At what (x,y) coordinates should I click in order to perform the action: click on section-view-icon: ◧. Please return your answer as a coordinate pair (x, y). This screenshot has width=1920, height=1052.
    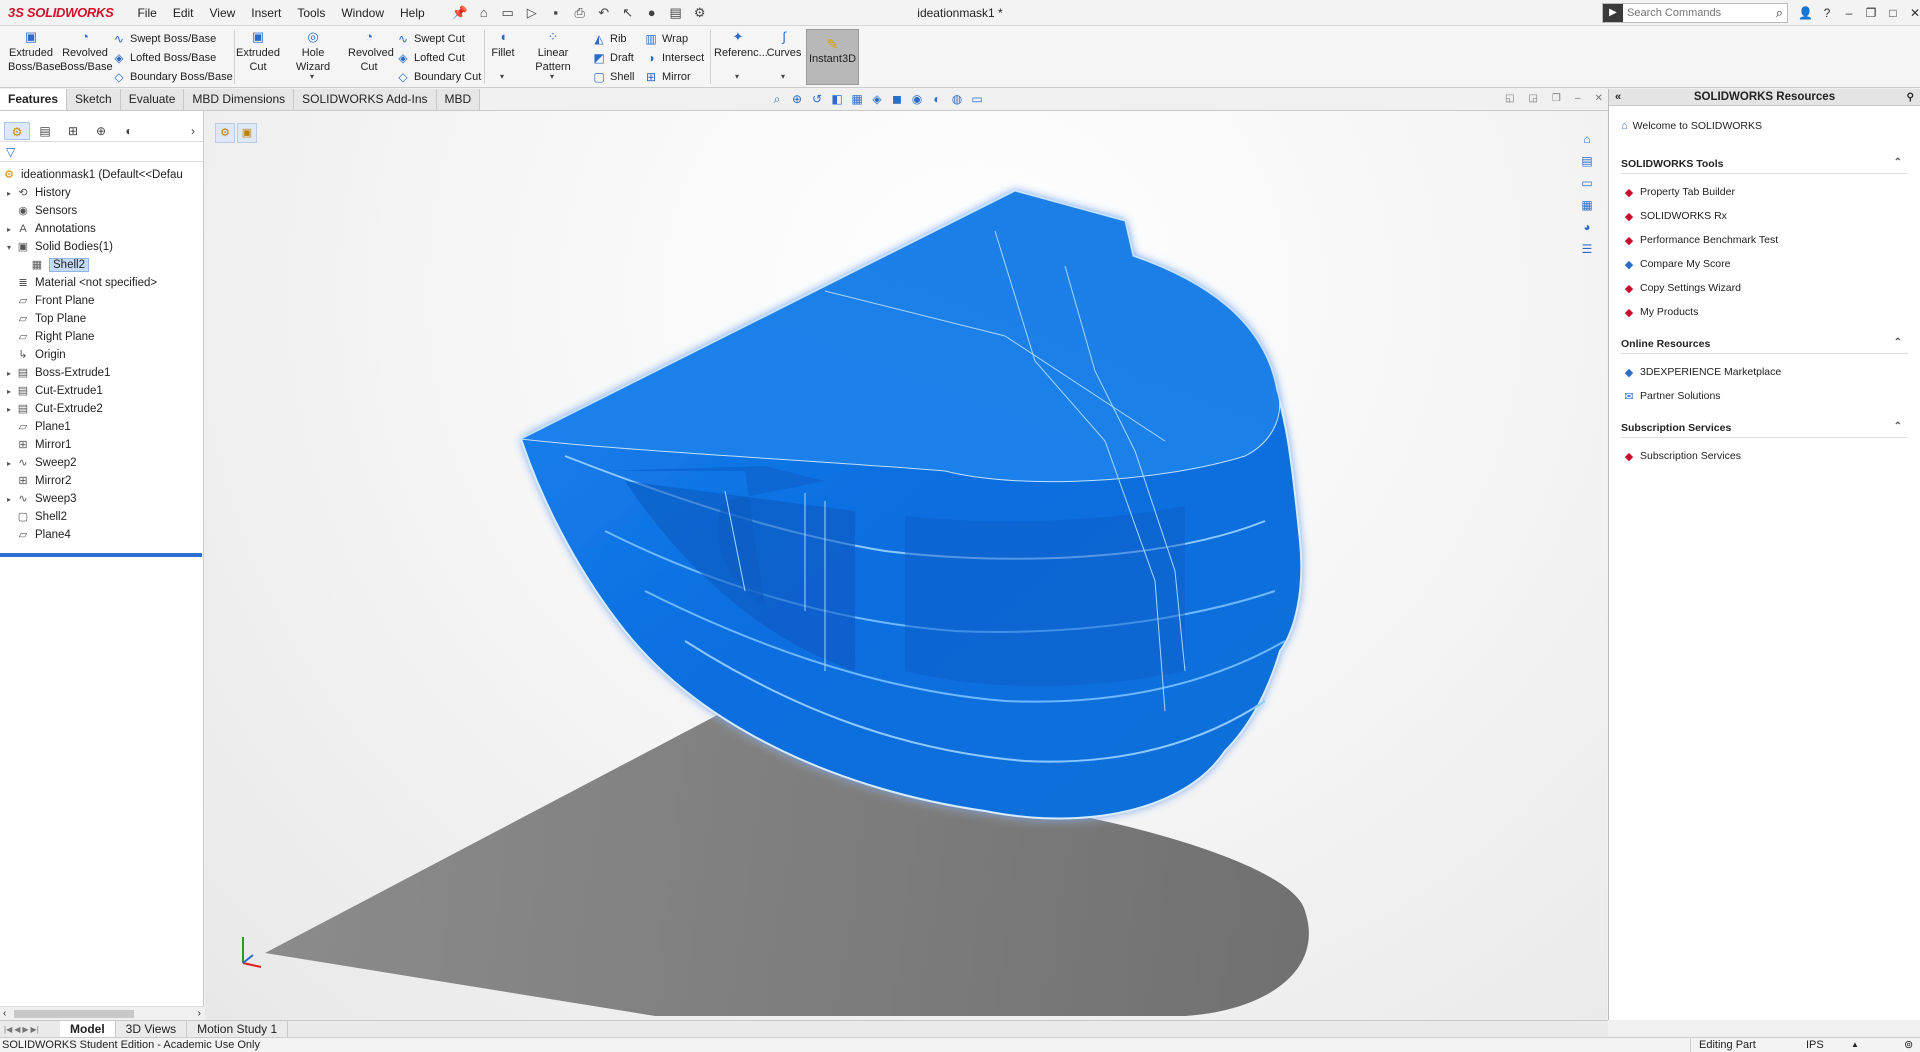
    Looking at the image, I should click on (837, 99).